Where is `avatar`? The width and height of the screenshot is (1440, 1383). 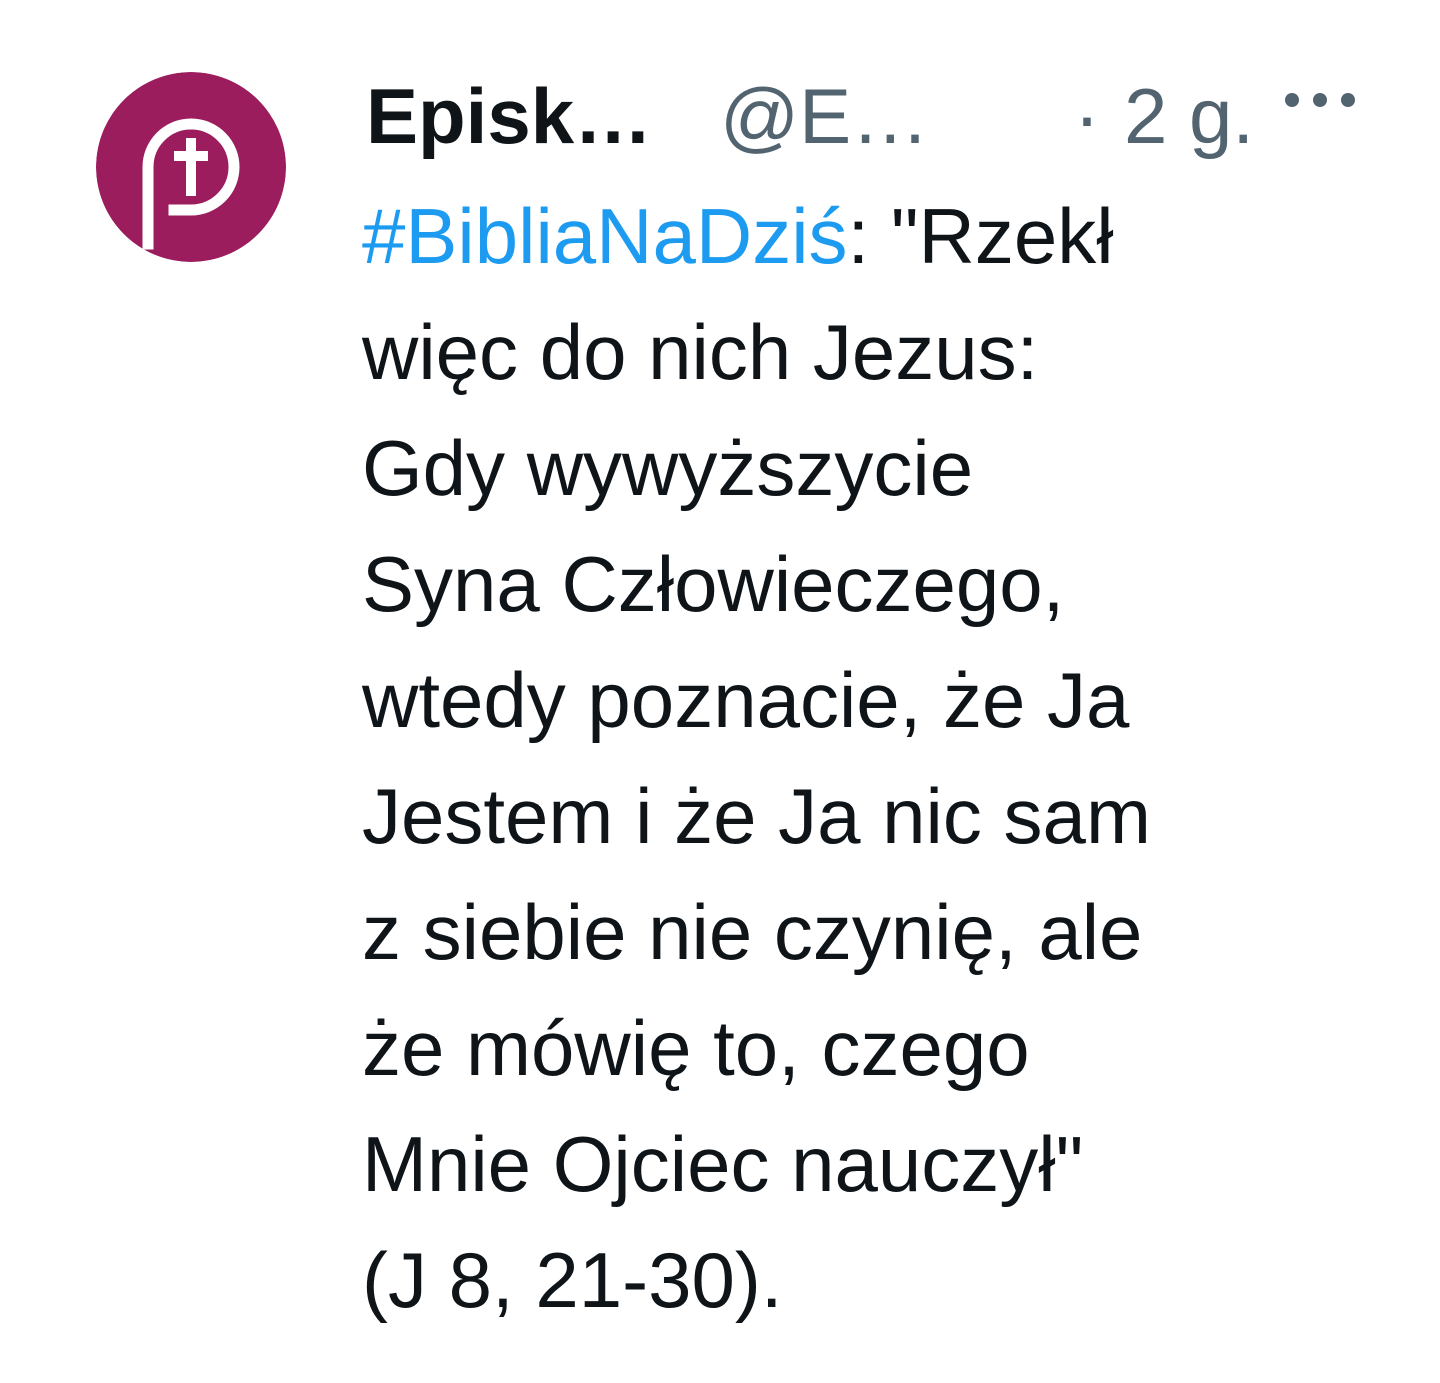 avatar is located at coordinates (191, 167).